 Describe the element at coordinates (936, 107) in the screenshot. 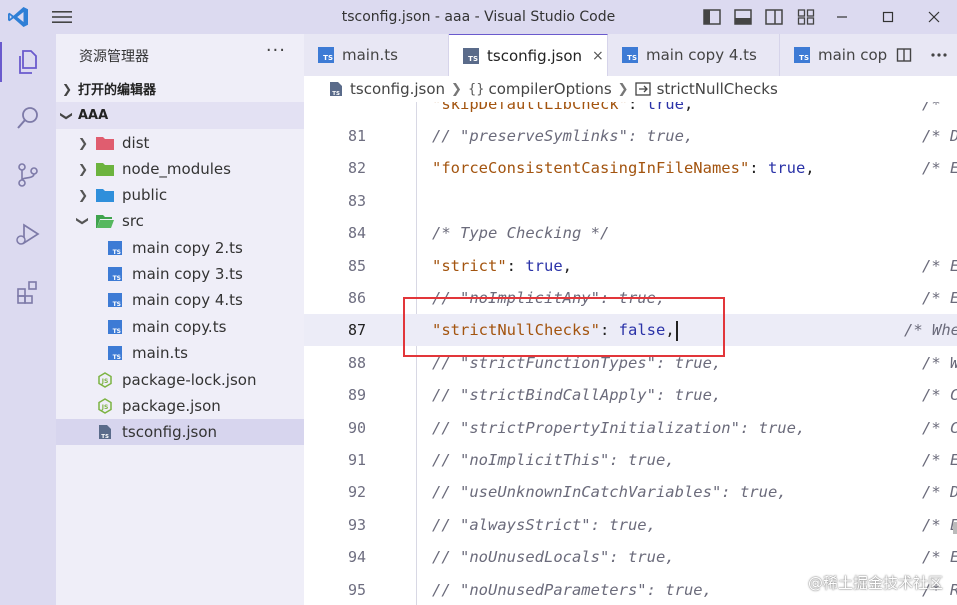

I see `trailing-comment: /*` at that location.